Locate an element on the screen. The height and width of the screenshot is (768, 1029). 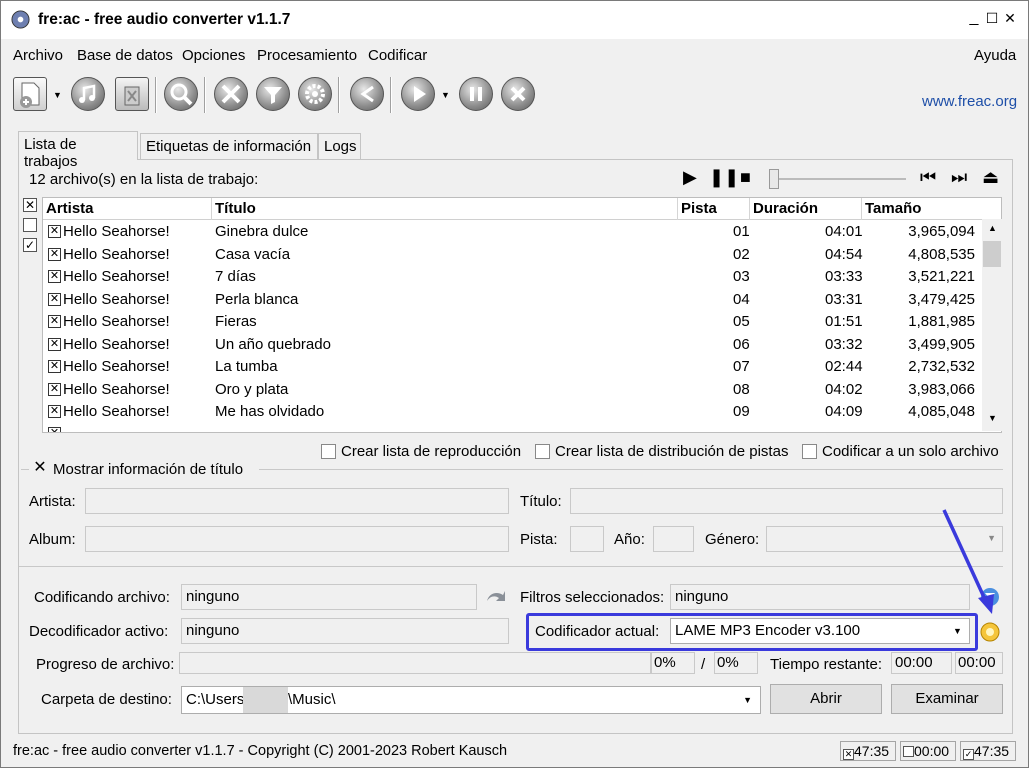
table-row: Hello Seahorse! 7 días 03 03:33 3,521,221 is located at coordinates (513, 277).